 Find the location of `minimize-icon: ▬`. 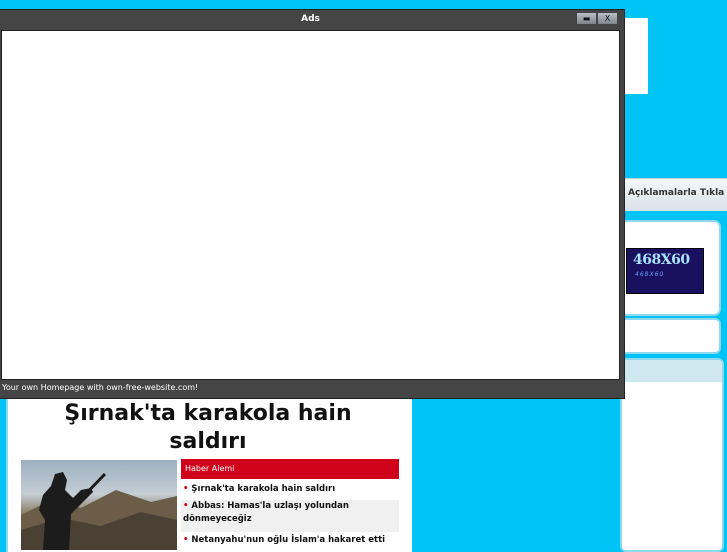

minimize-icon: ▬ is located at coordinates (586, 18).